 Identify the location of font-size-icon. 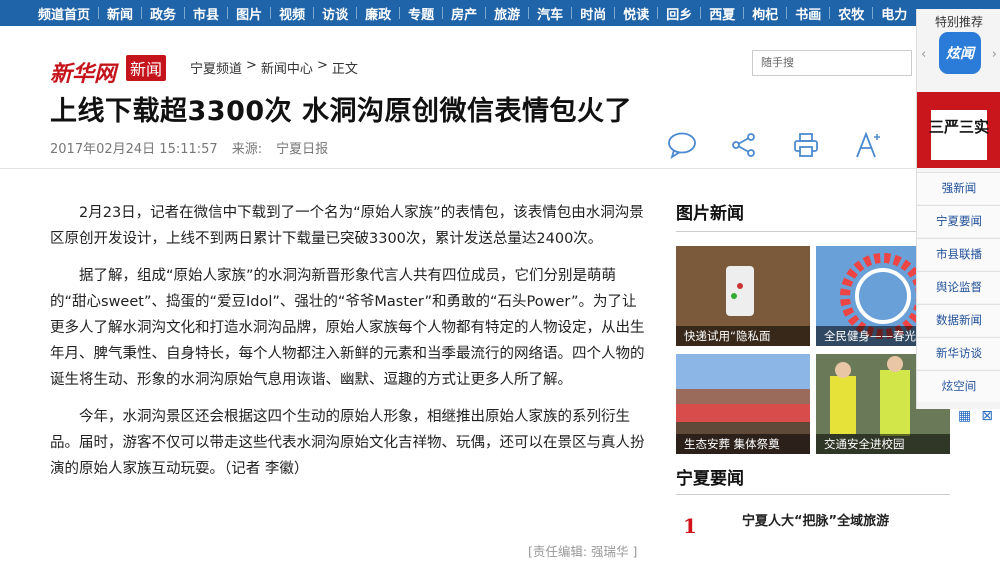
(868, 144).